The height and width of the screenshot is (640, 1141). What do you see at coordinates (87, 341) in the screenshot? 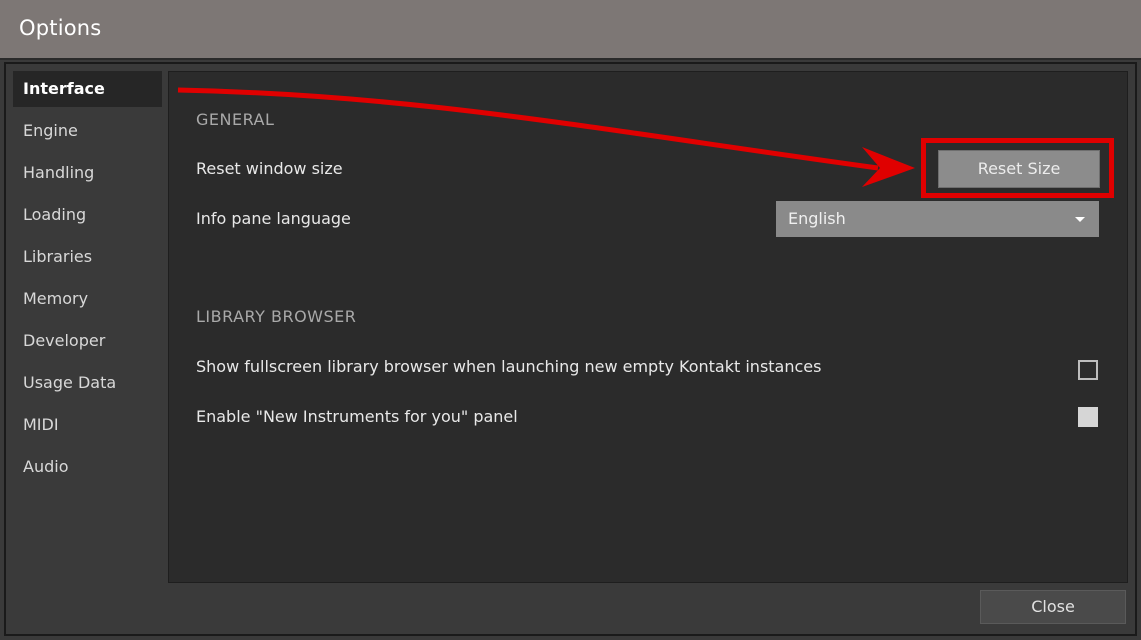
I see `sidebar-item-developer: Developer` at bounding box center [87, 341].